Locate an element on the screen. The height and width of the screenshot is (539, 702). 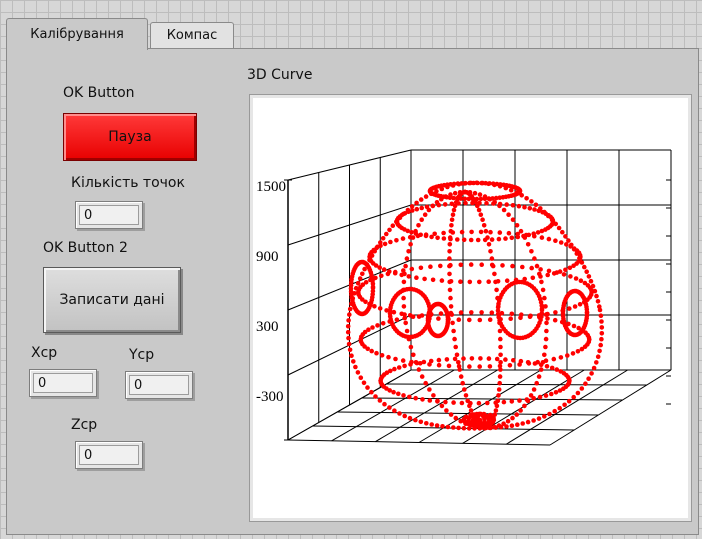
tab-compass: Компас is located at coordinates (192, 35).